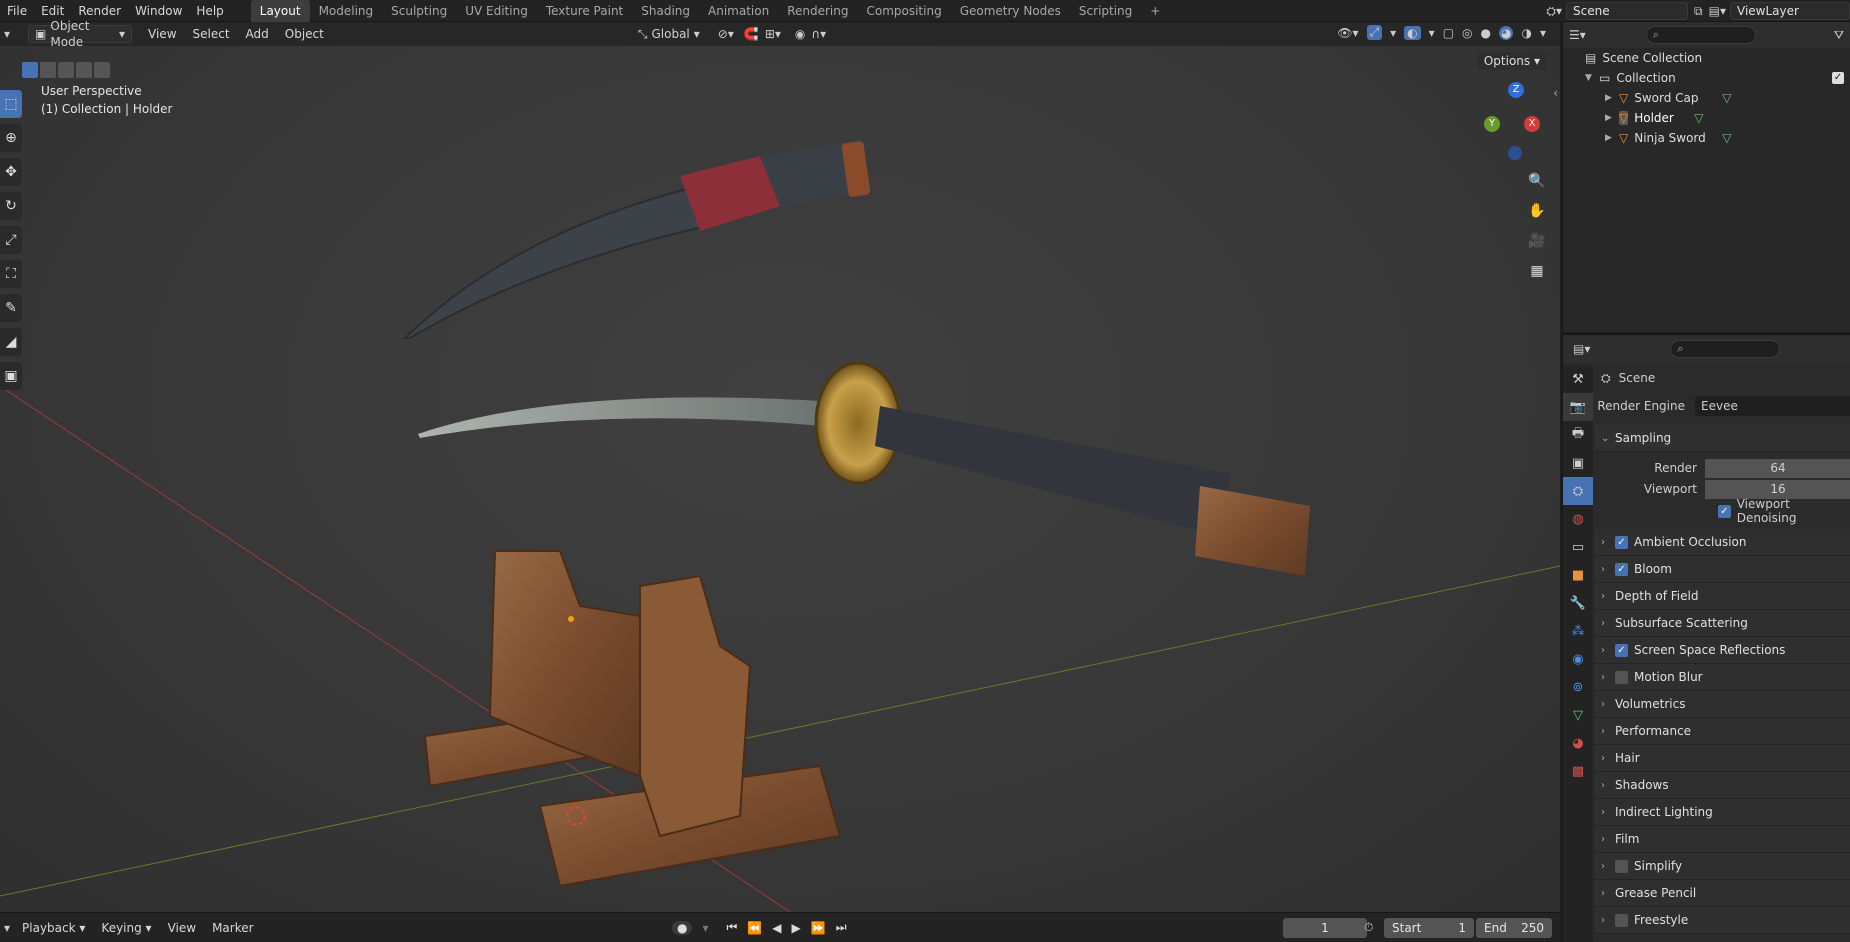 This screenshot has width=1850, height=942. Describe the element at coordinates (1722, 511) in the screenshot. I see `viewport-denoising-row: ✓ Viewport Denoising` at that location.